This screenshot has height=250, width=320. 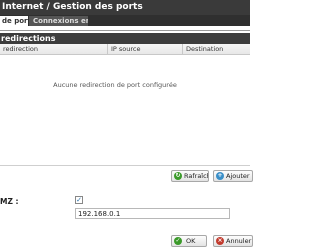 I want to click on cancel-button: × Annuler, so click(x=233, y=241).